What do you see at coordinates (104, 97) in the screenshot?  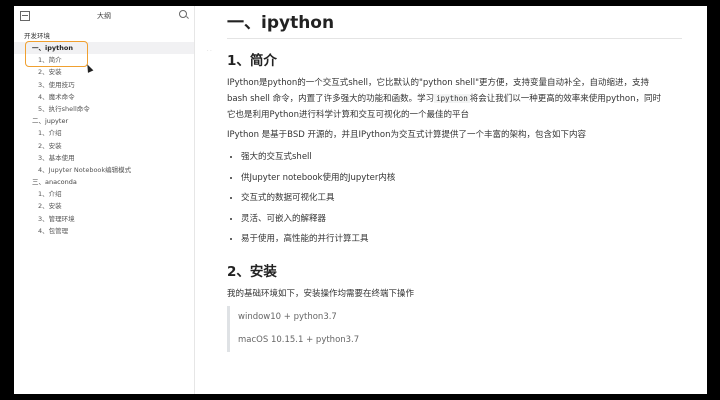 I see `outline-item: 4、魔术命令` at bounding box center [104, 97].